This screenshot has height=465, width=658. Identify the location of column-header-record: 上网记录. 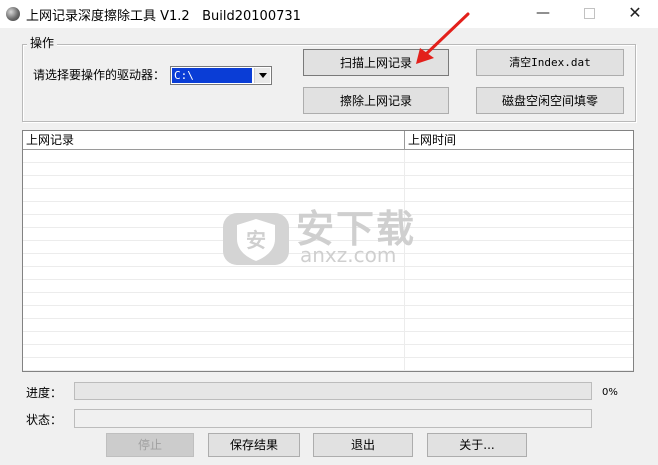
(214, 140).